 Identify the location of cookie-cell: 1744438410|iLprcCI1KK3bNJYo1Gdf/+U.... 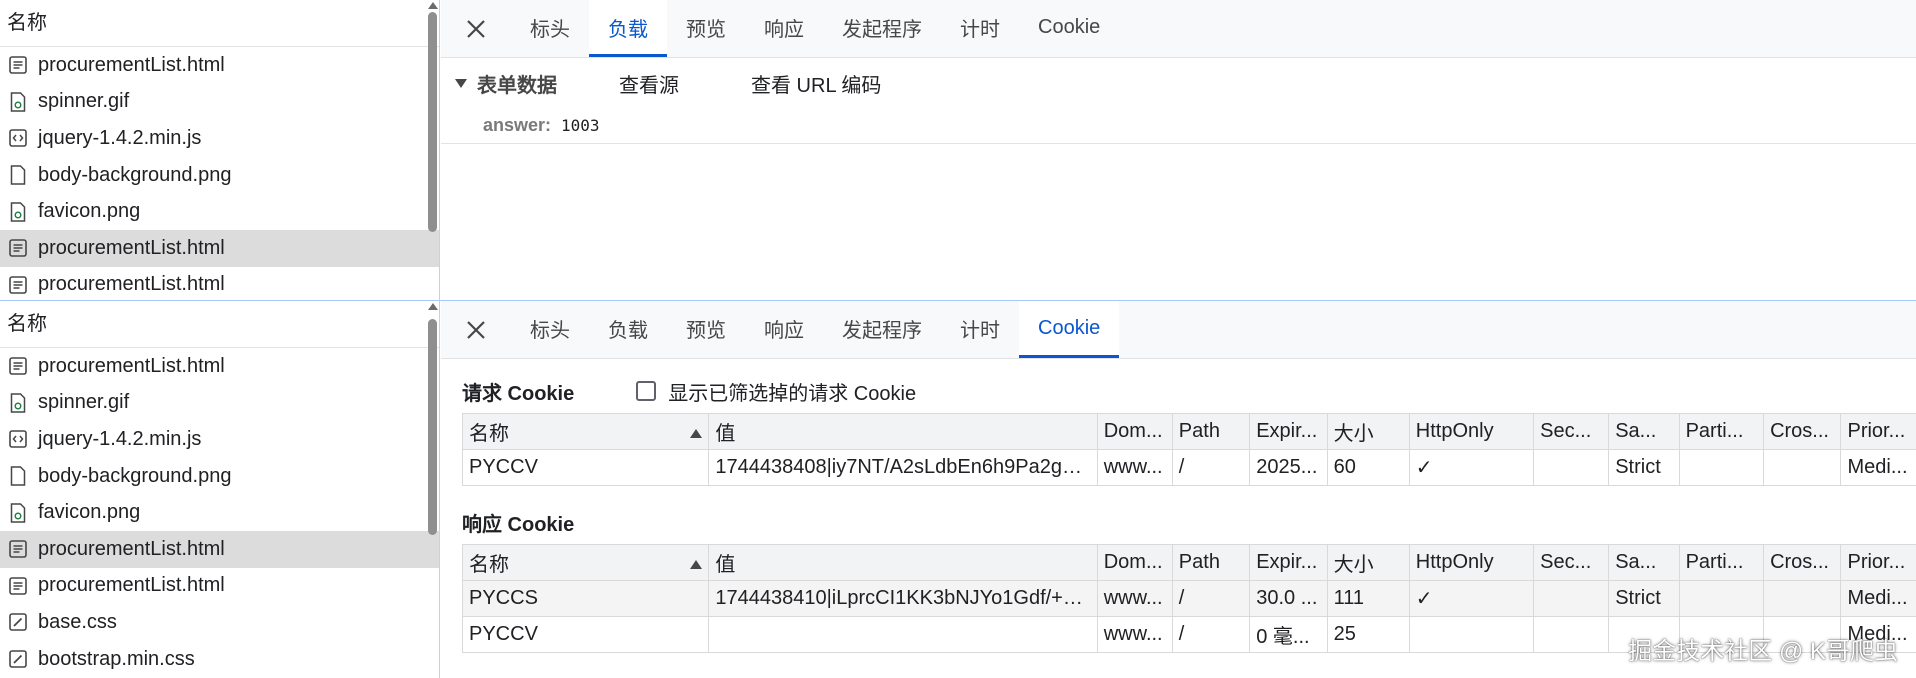
(903, 598).